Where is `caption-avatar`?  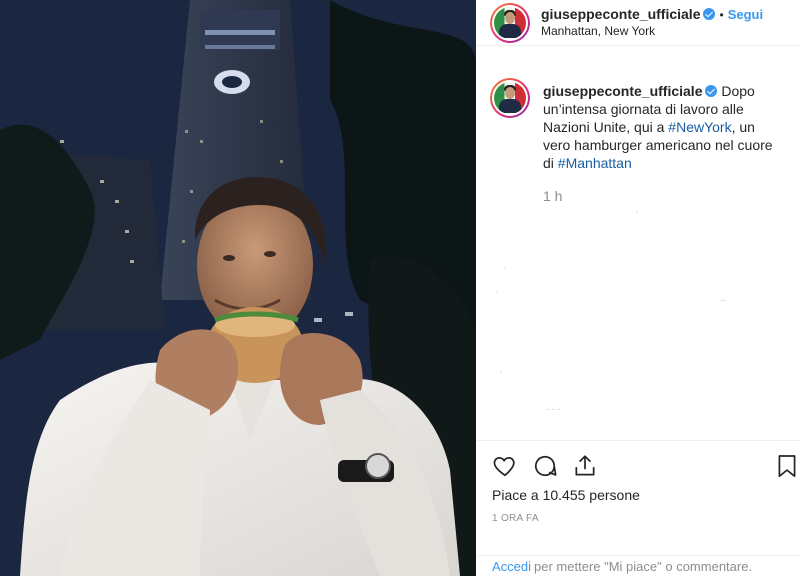 caption-avatar is located at coordinates (510, 98).